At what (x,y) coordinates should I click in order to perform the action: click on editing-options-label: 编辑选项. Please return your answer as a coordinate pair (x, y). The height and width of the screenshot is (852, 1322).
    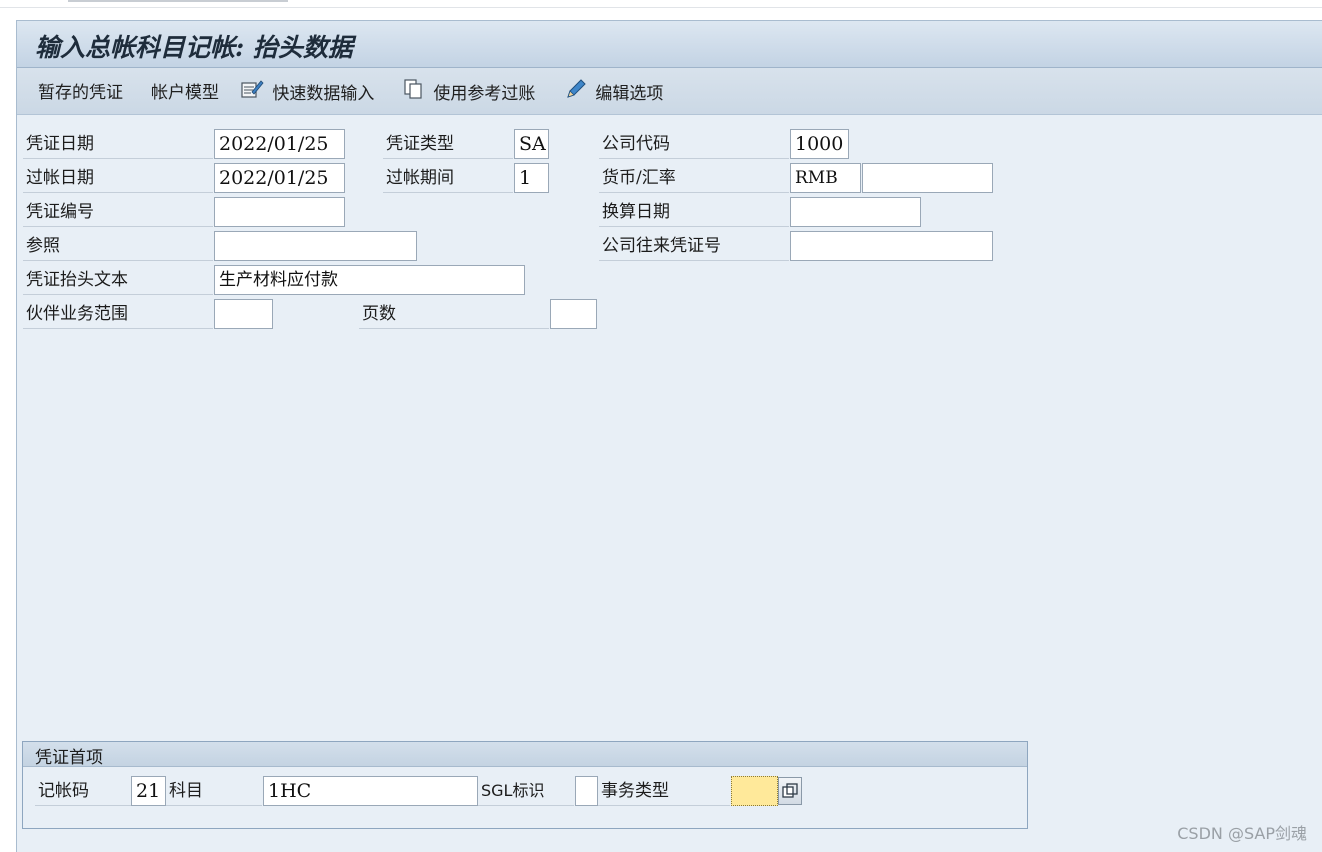
    Looking at the image, I should click on (629, 94).